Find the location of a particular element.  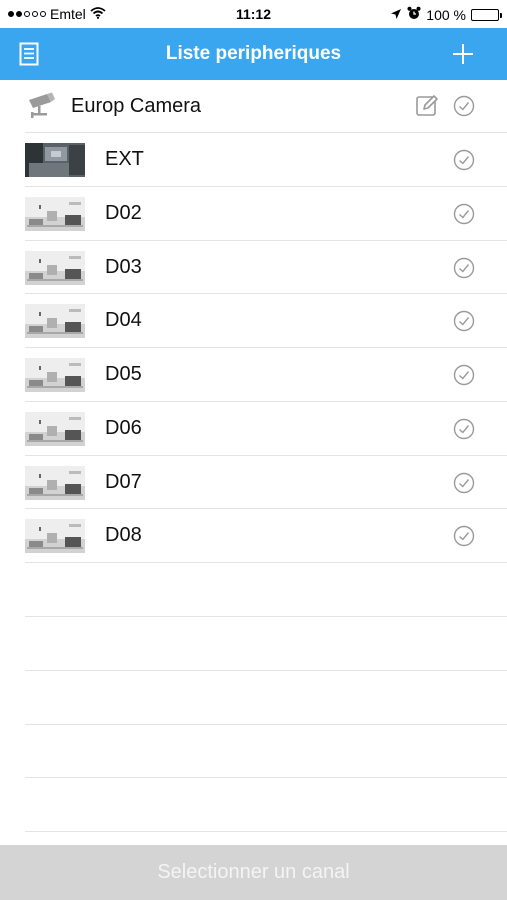

status-right: 100 % is located at coordinates (446, 14).